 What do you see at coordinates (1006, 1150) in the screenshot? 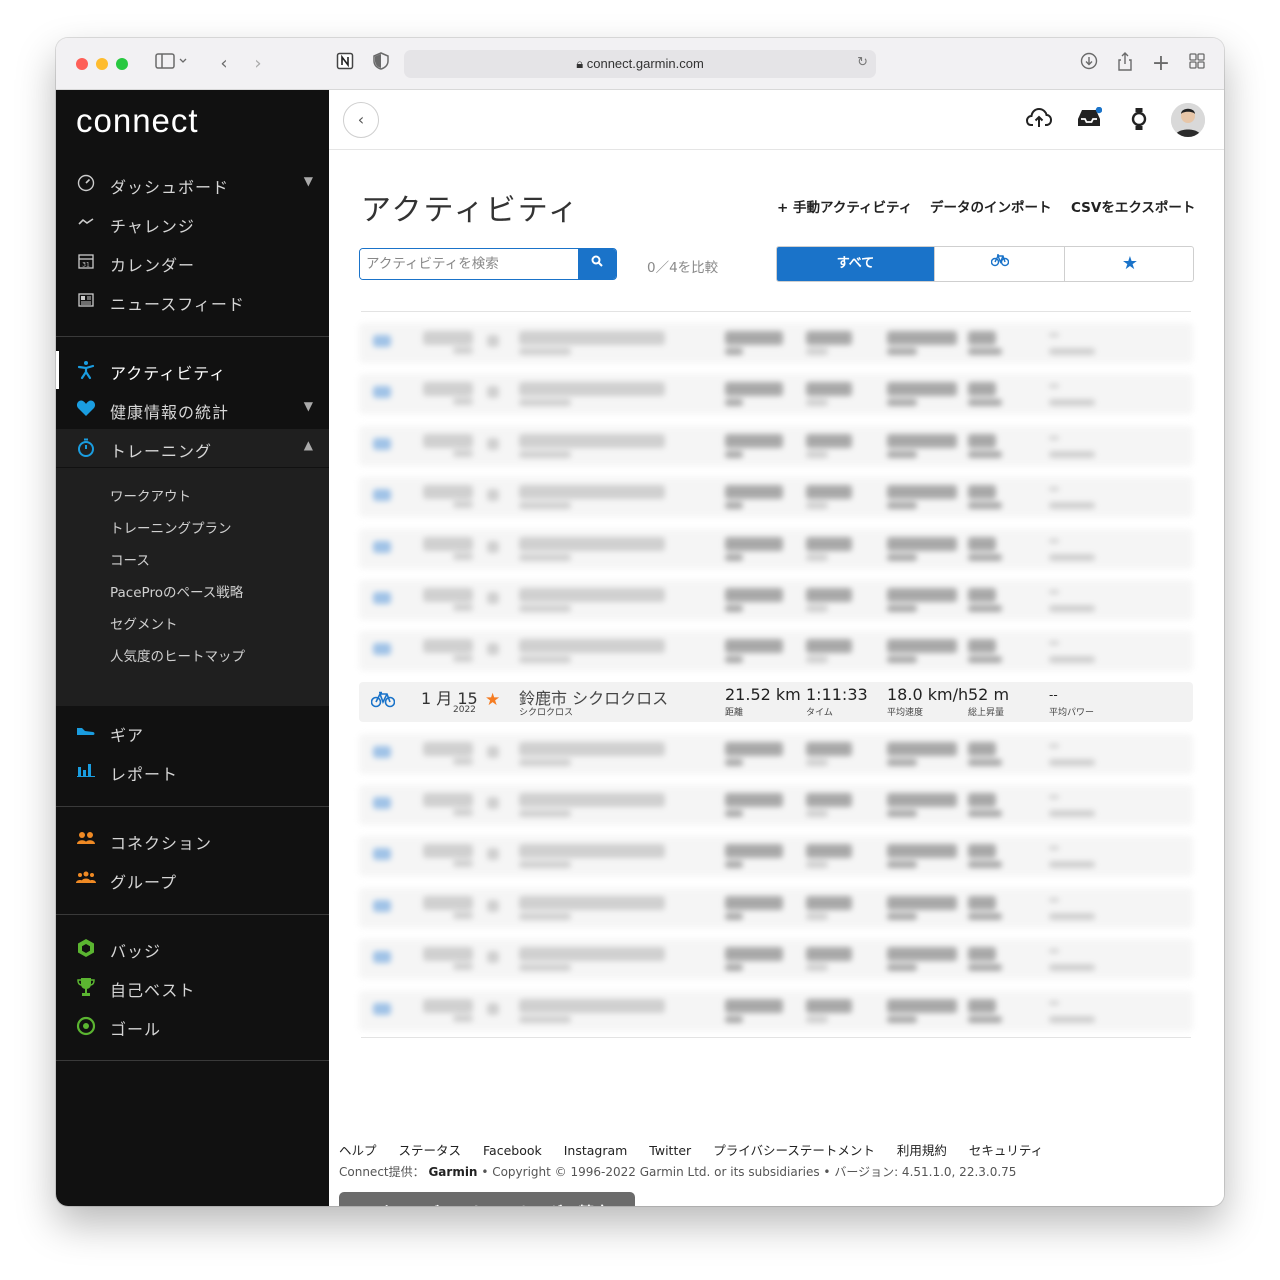
I see `footer-link-security: セキュリティ` at bounding box center [1006, 1150].